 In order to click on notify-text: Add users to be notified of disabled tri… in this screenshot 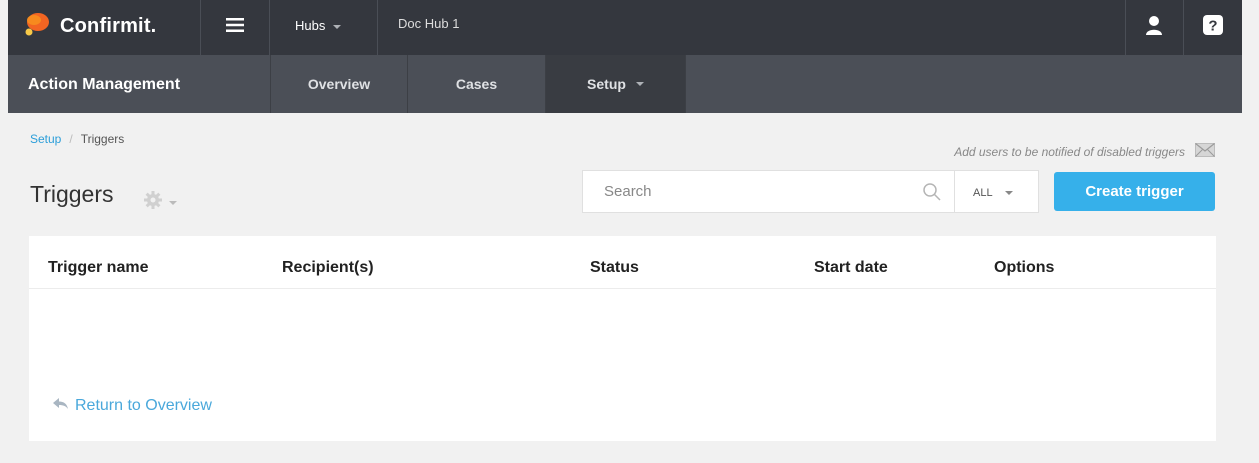, I will do `click(1069, 151)`.